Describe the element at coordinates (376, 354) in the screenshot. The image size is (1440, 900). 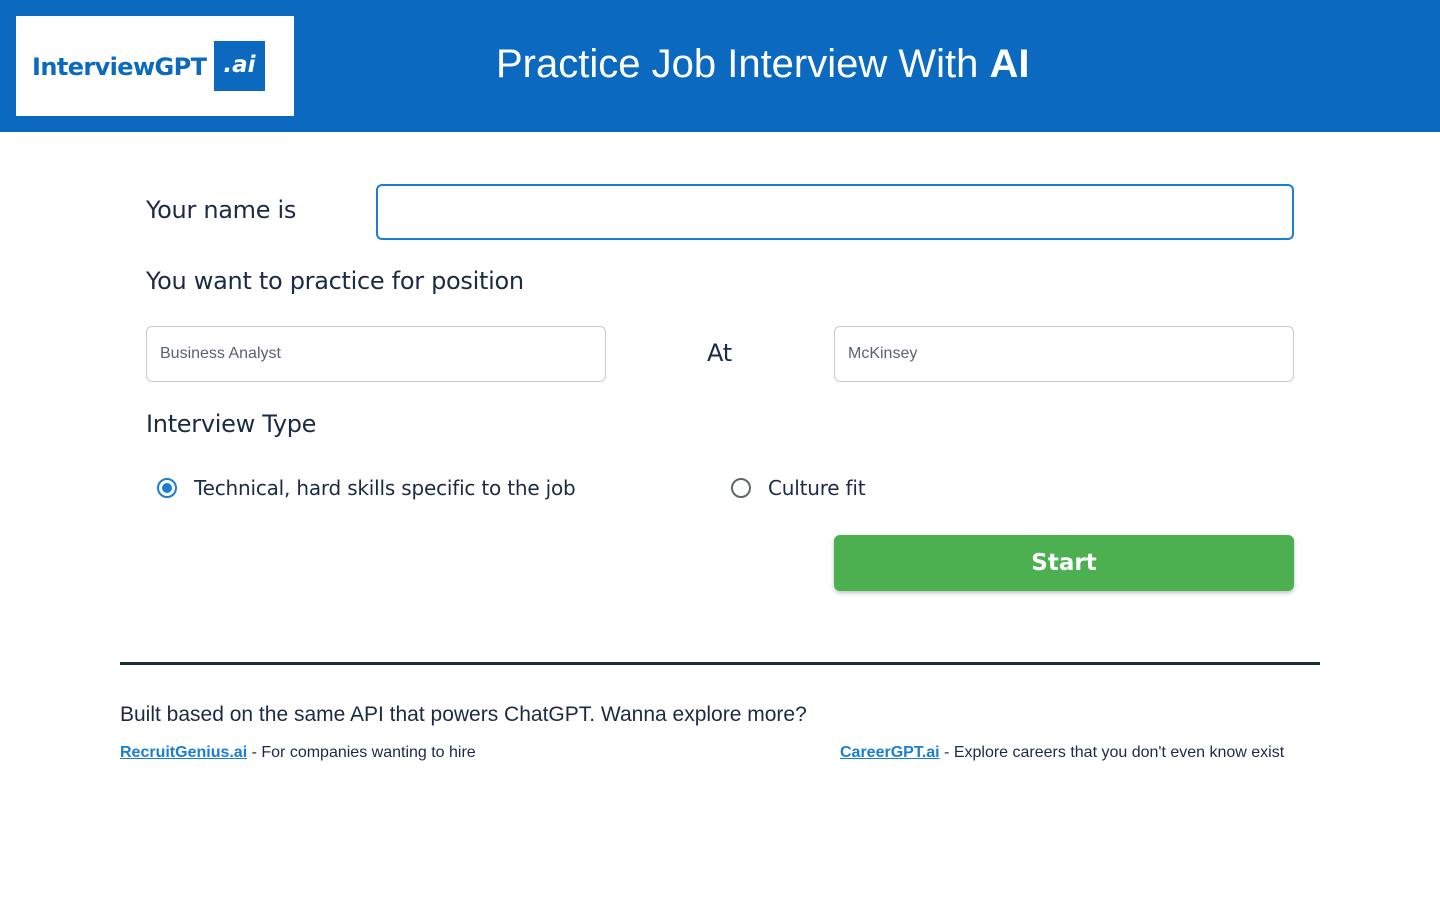
I see `position-input` at that location.